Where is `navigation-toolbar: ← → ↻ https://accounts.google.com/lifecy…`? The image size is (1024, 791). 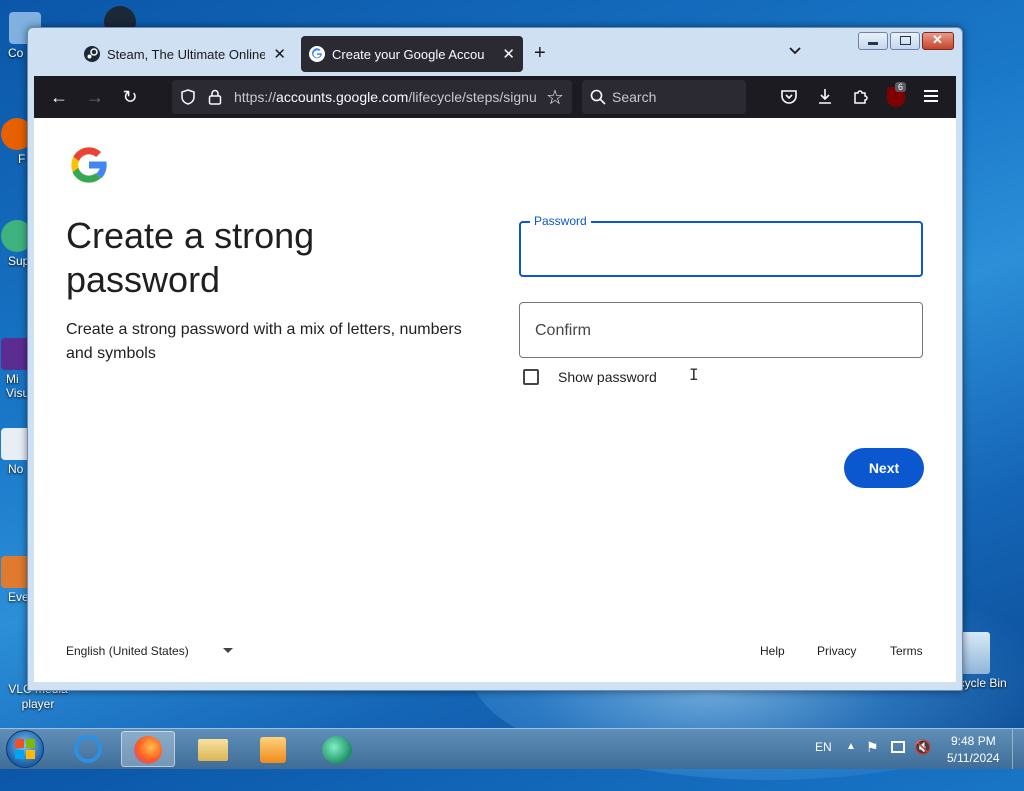 navigation-toolbar: ← → ↻ https://accounts.google.com/lifecy… is located at coordinates (495, 97).